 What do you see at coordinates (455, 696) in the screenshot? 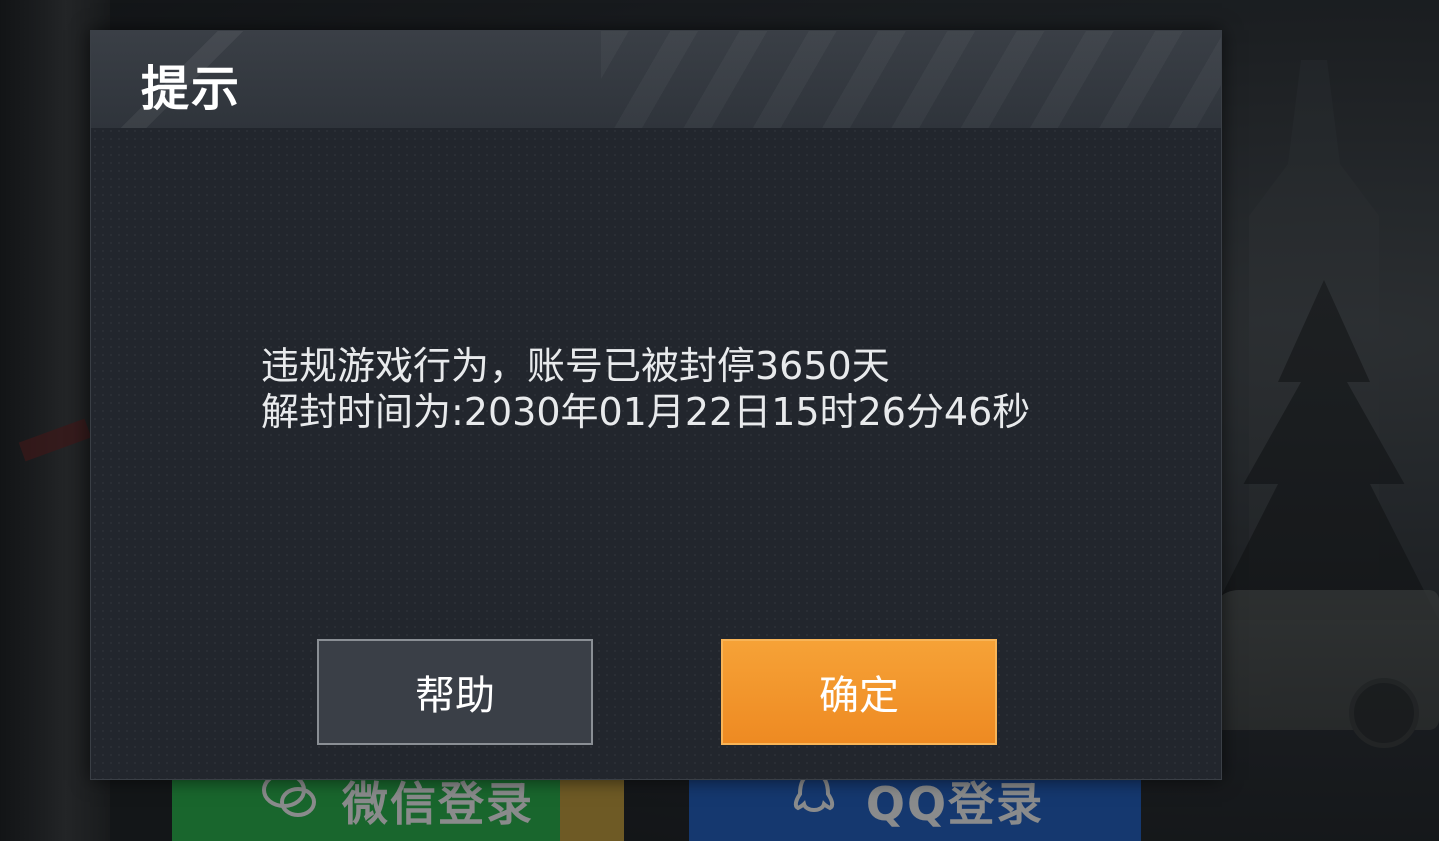
I see `help-button-label: 帮助` at bounding box center [455, 696].